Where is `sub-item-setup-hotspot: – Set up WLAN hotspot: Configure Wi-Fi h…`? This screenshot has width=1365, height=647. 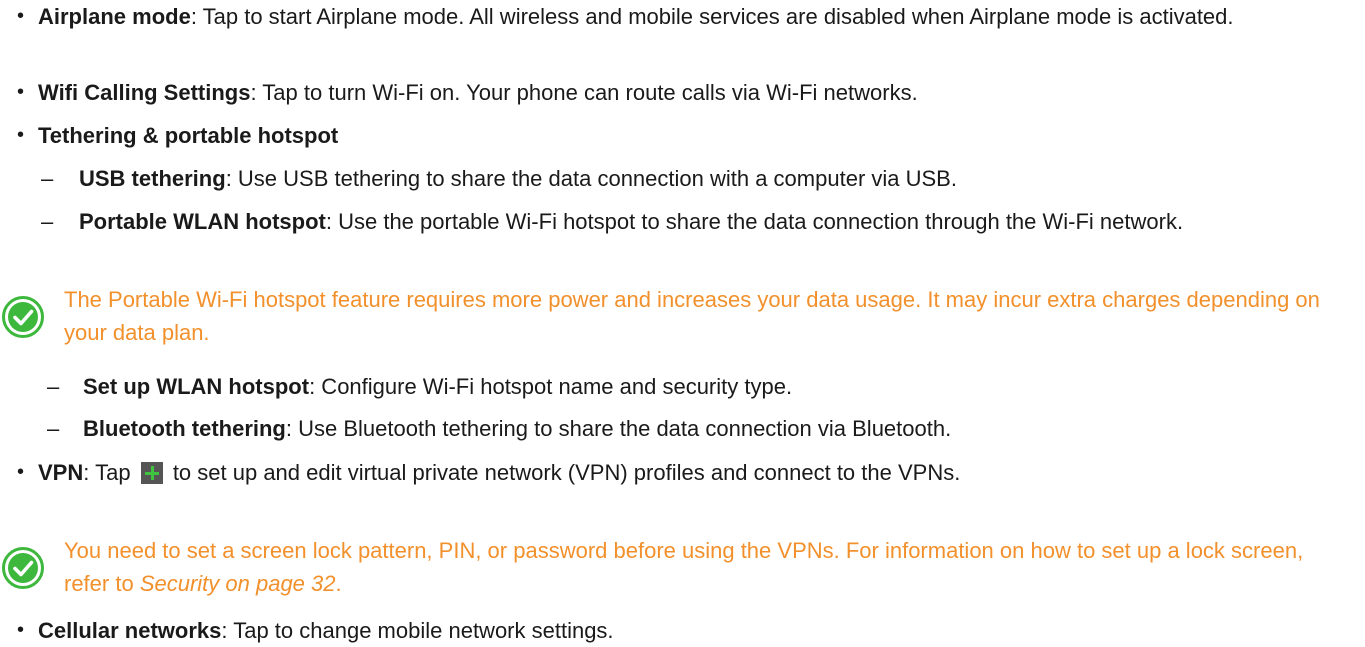
sub-item-setup-hotspot: – Set up WLAN hotspot: Configure Wi-Fi h… is located at coordinates (697, 386).